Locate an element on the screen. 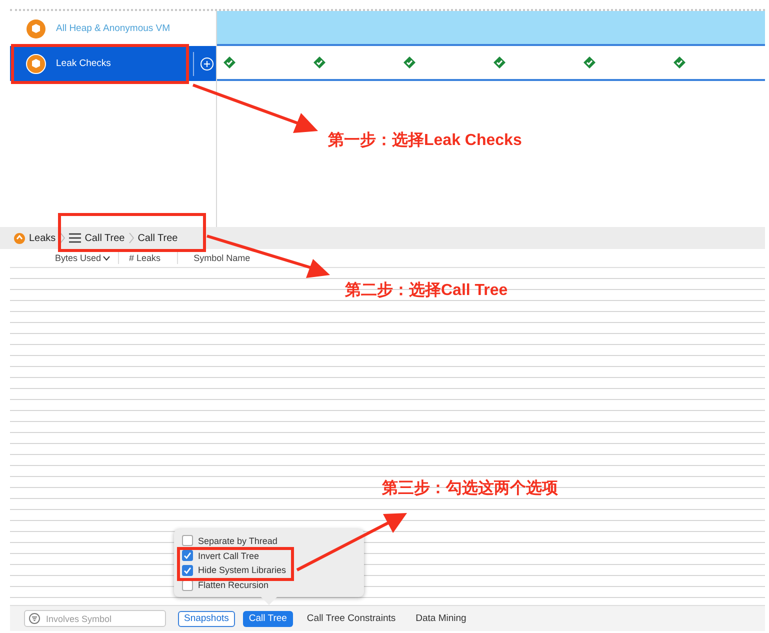 The height and width of the screenshot is (633, 769). bottom-tab: Call Tree is located at coordinates (267, 618).